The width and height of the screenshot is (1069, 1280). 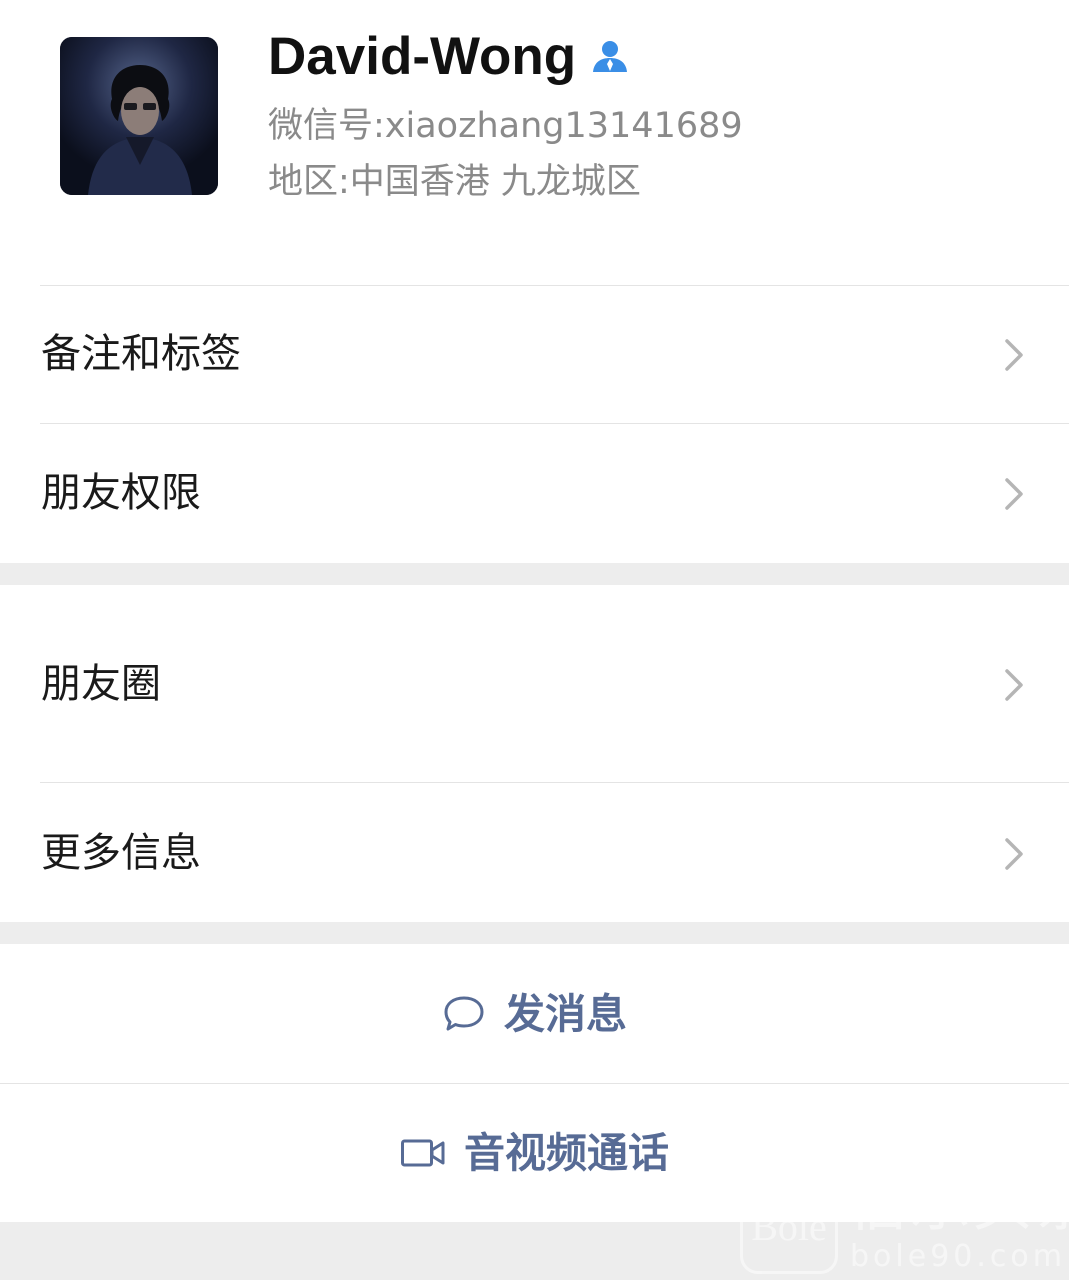 I want to click on region-value: 中国香港 九龙城区, so click(x=495, y=182).